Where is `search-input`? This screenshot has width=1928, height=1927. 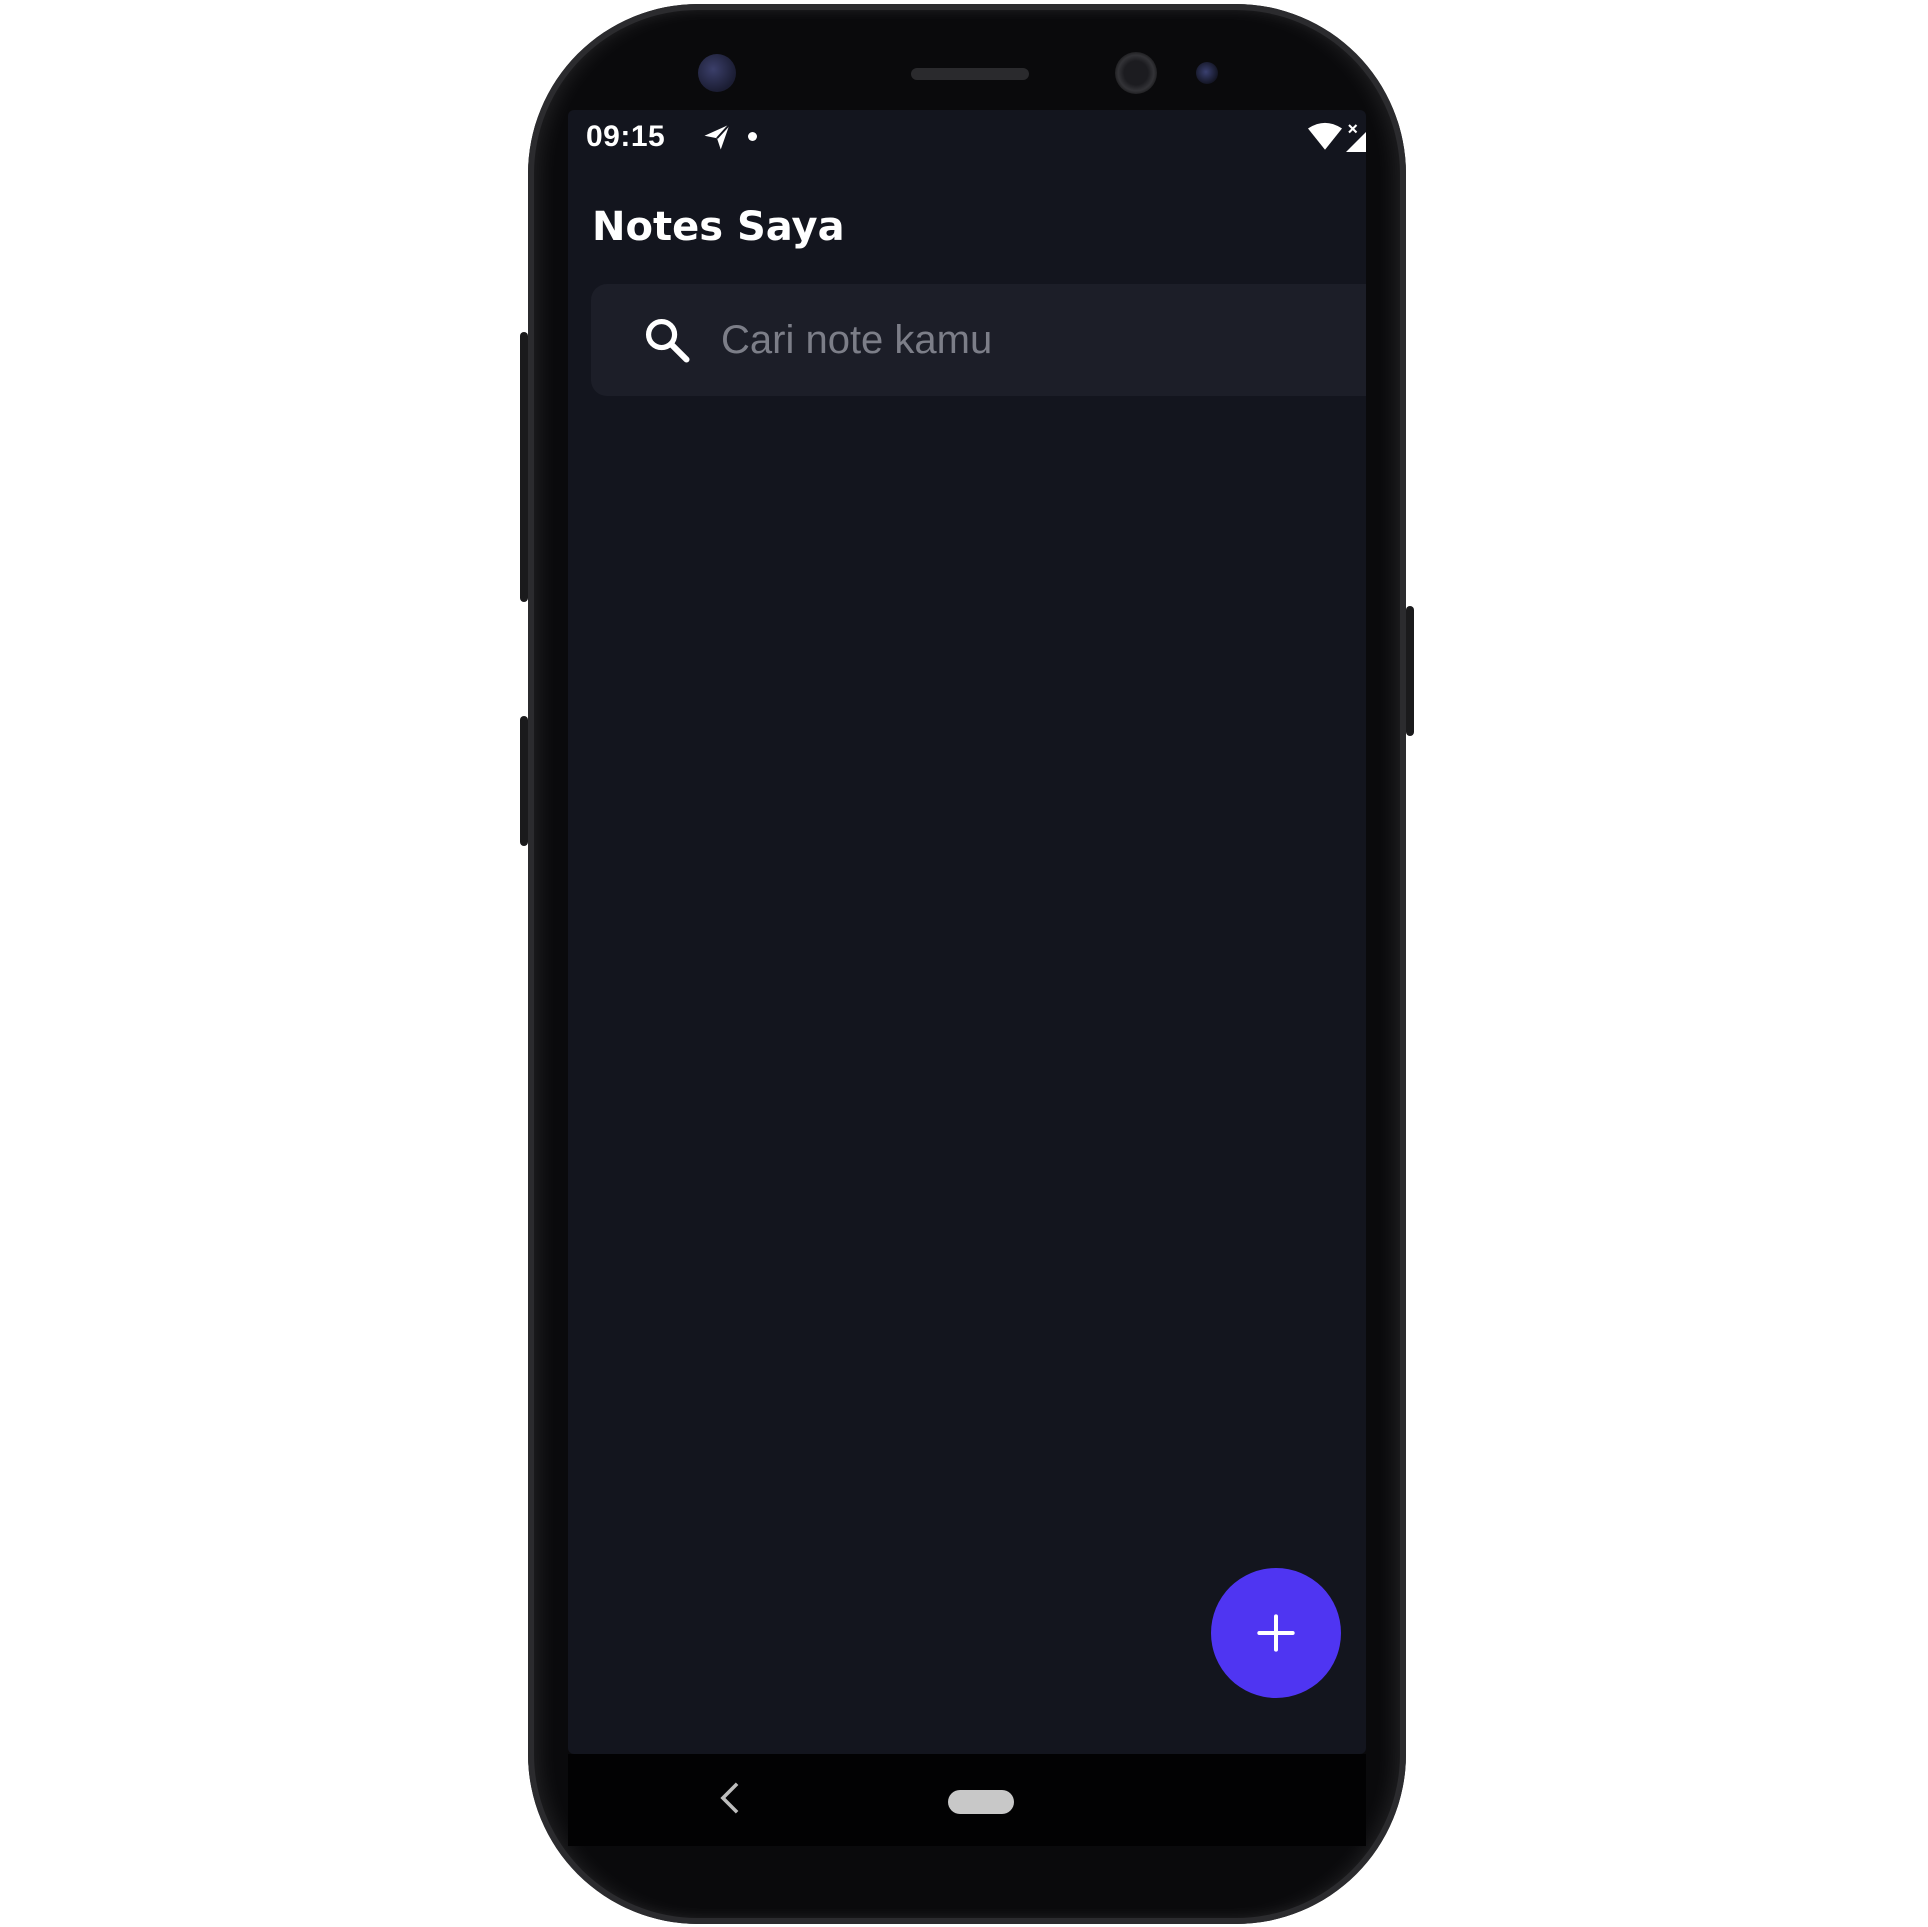
search-input is located at coordinates (1031, 340).